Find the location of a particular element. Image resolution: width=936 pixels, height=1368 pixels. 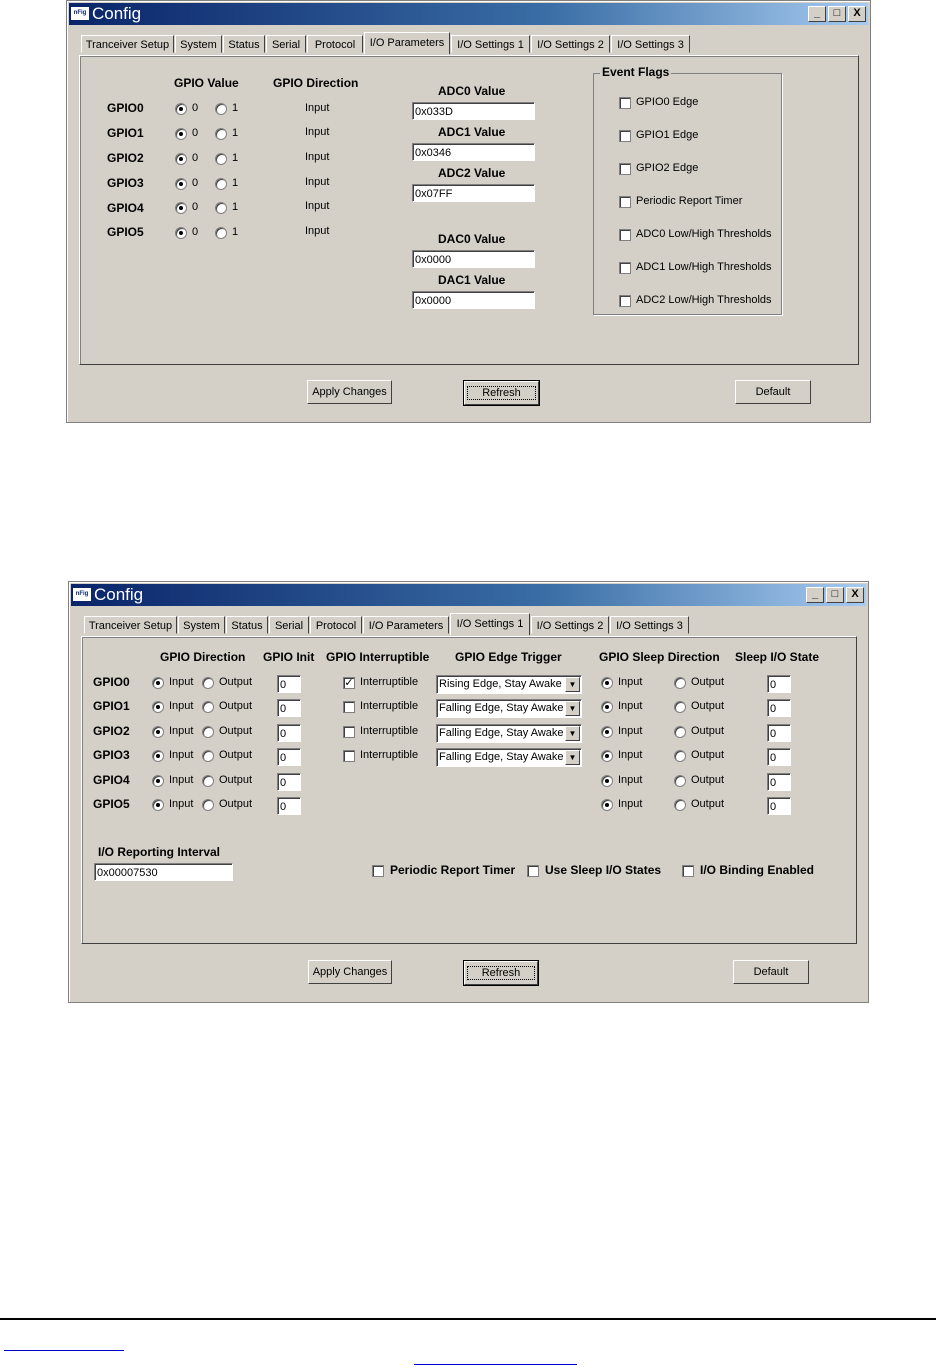

gpio1-value-0-radio is located at coordinates (181, 134).